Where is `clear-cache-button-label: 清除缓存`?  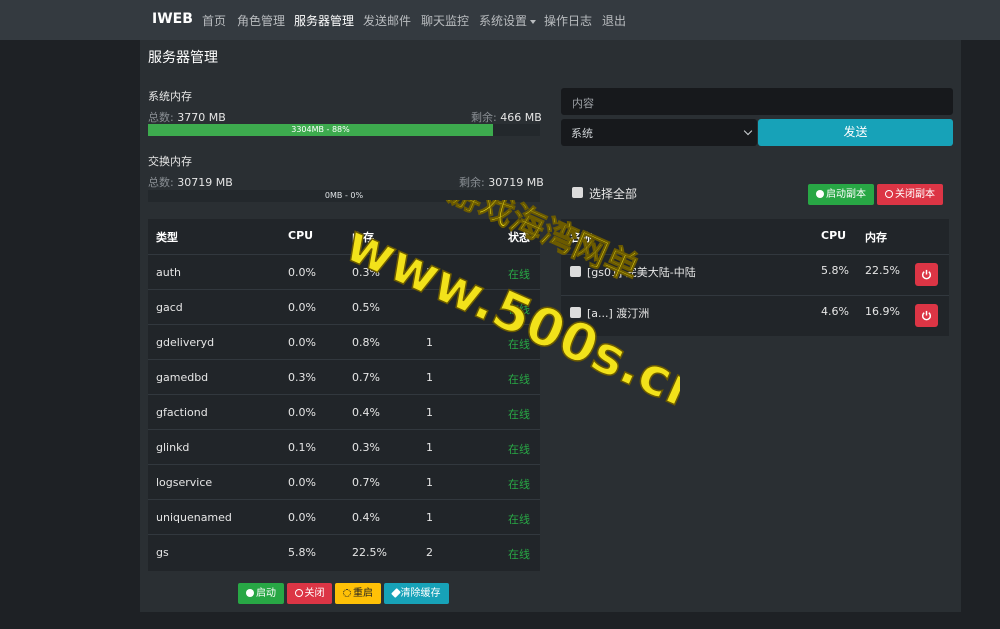 clear-cache-button-label: 清除缓存 is located at coordinates (420, 593).